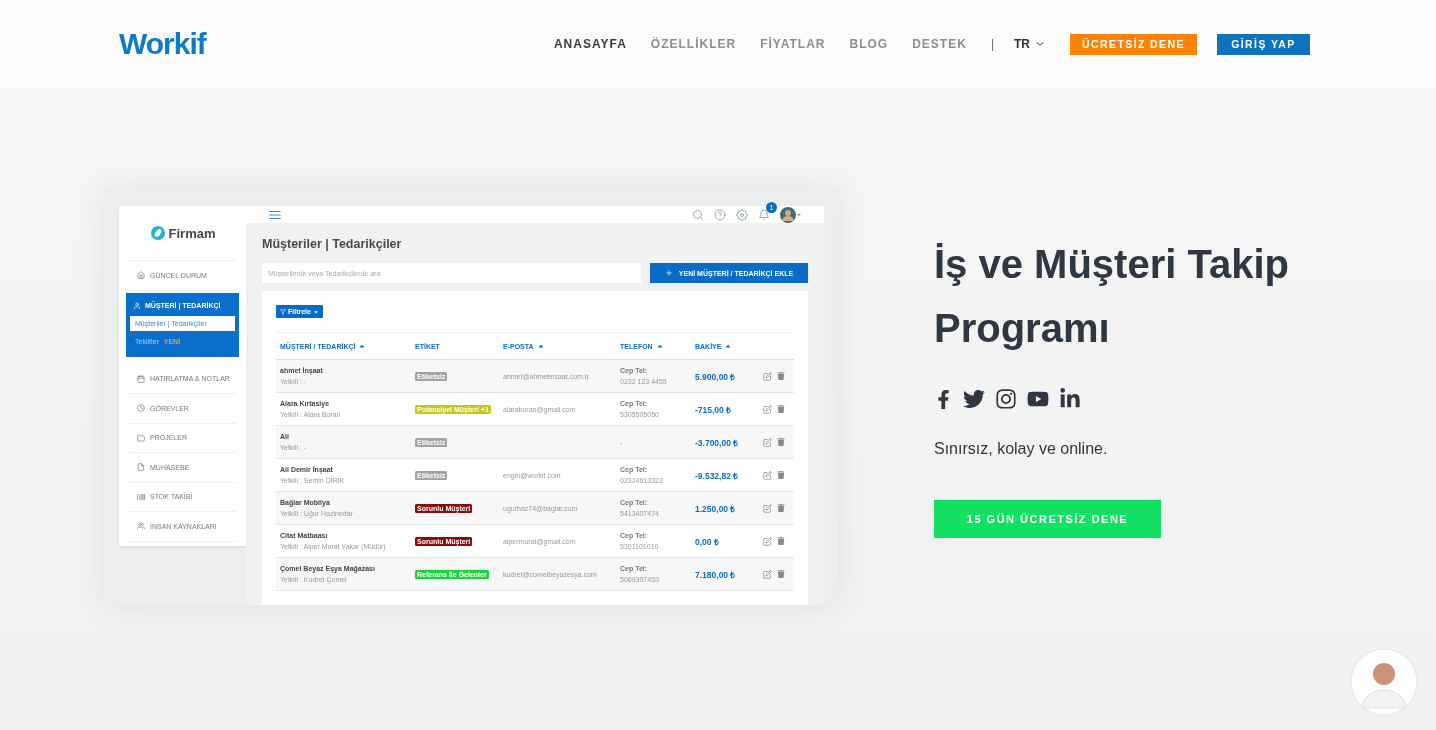 The image size is (1436, 730). What do you see at coordinates (720, 214) in the screenshot?
I see `help-icon` at bounding box center [720, 214].